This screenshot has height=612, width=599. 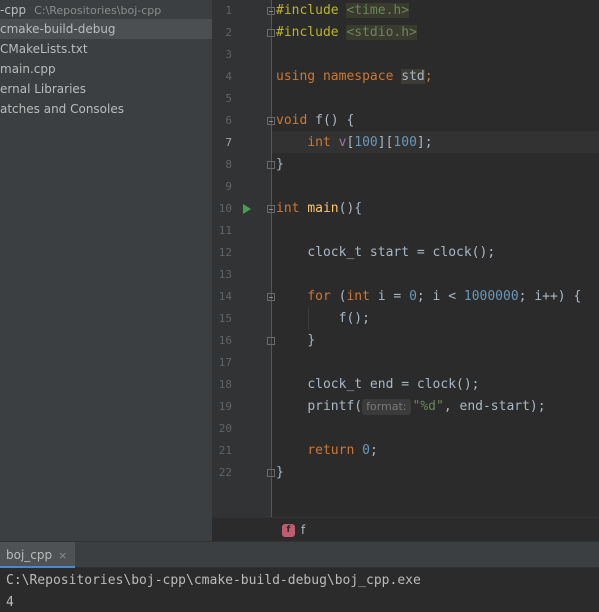 I want to click on tree-item-cmake-build-debug: cmake-build-debug, so click(x=106, y=29).